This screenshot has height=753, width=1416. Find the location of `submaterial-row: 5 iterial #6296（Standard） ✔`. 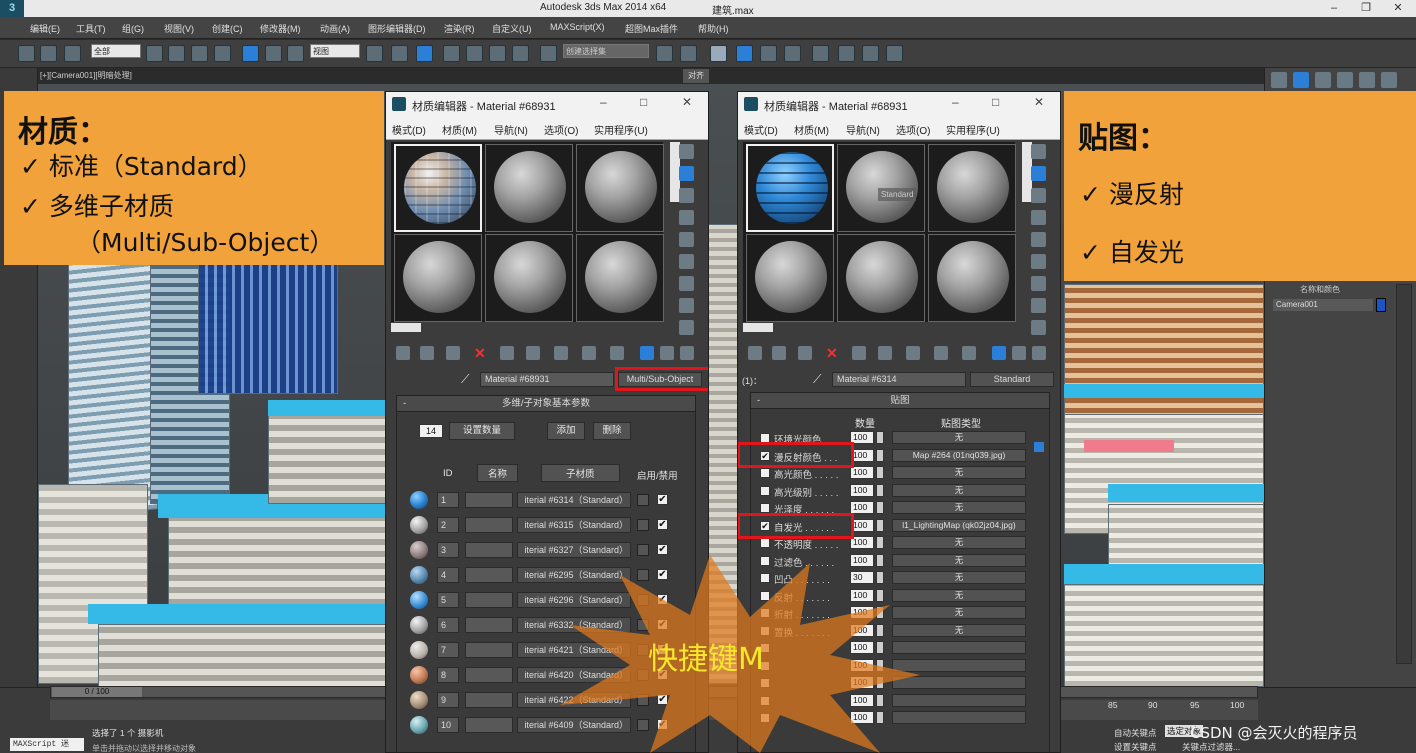

submaterial-row: 5 iterial #6296（Standard） ✔ is located at coordinates (549, 600).